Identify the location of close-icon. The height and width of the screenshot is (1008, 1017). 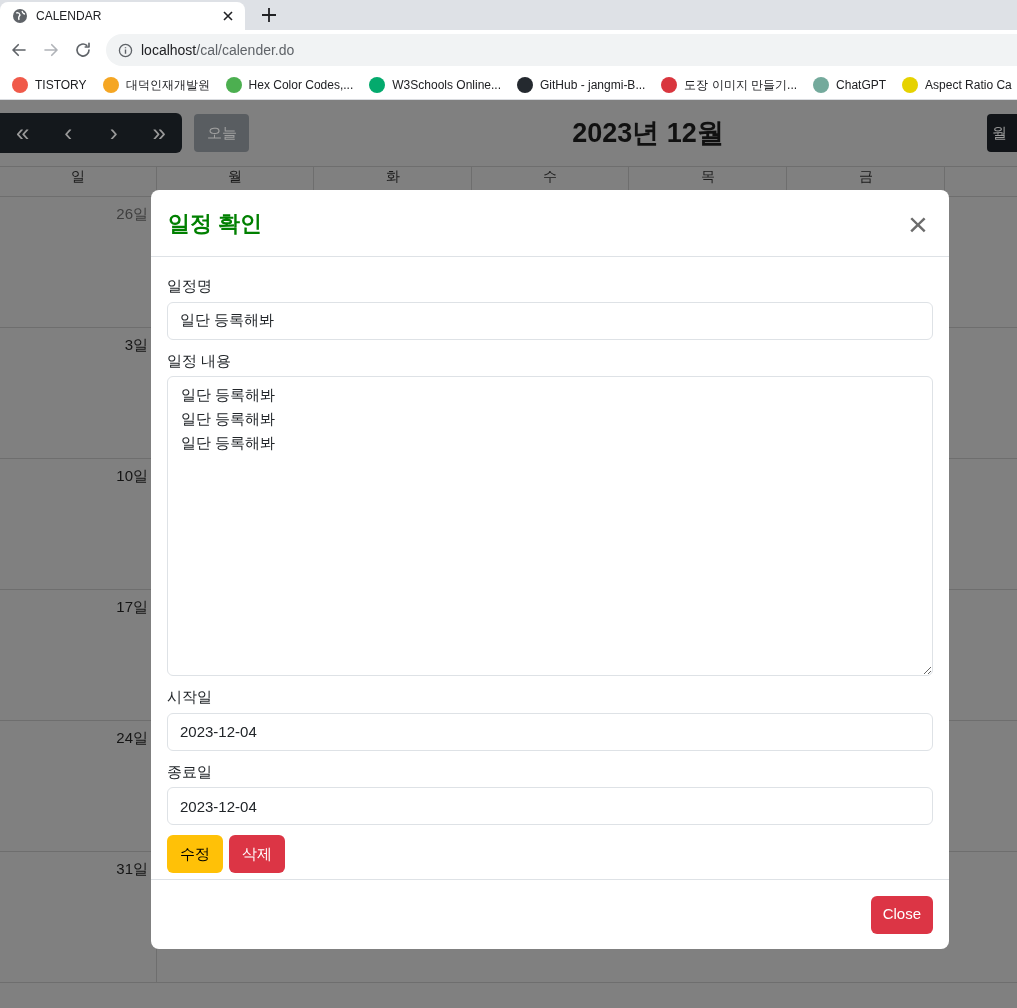
(228, 16).